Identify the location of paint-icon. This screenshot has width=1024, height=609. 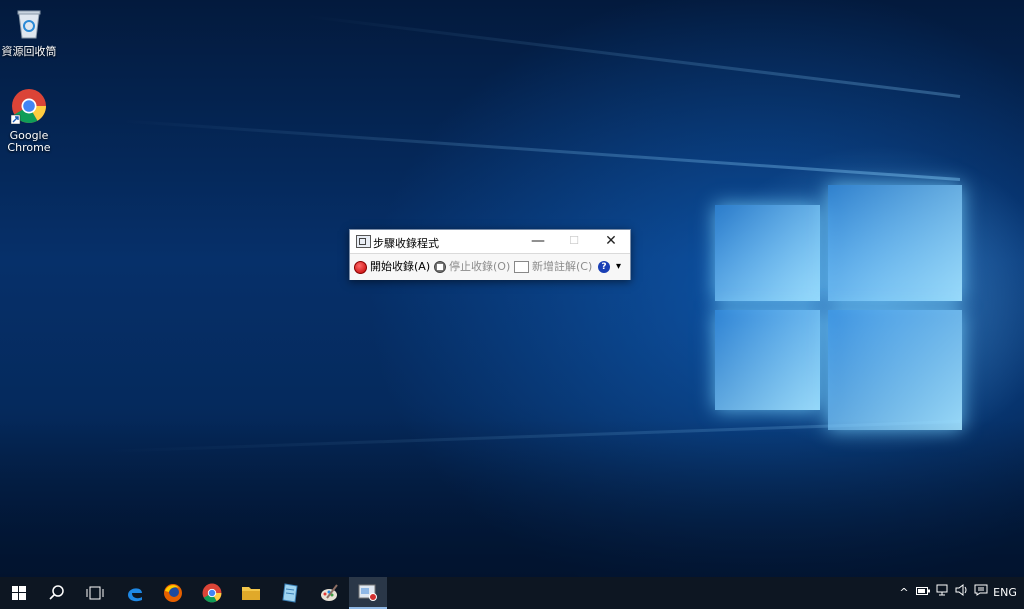
(329, 592).